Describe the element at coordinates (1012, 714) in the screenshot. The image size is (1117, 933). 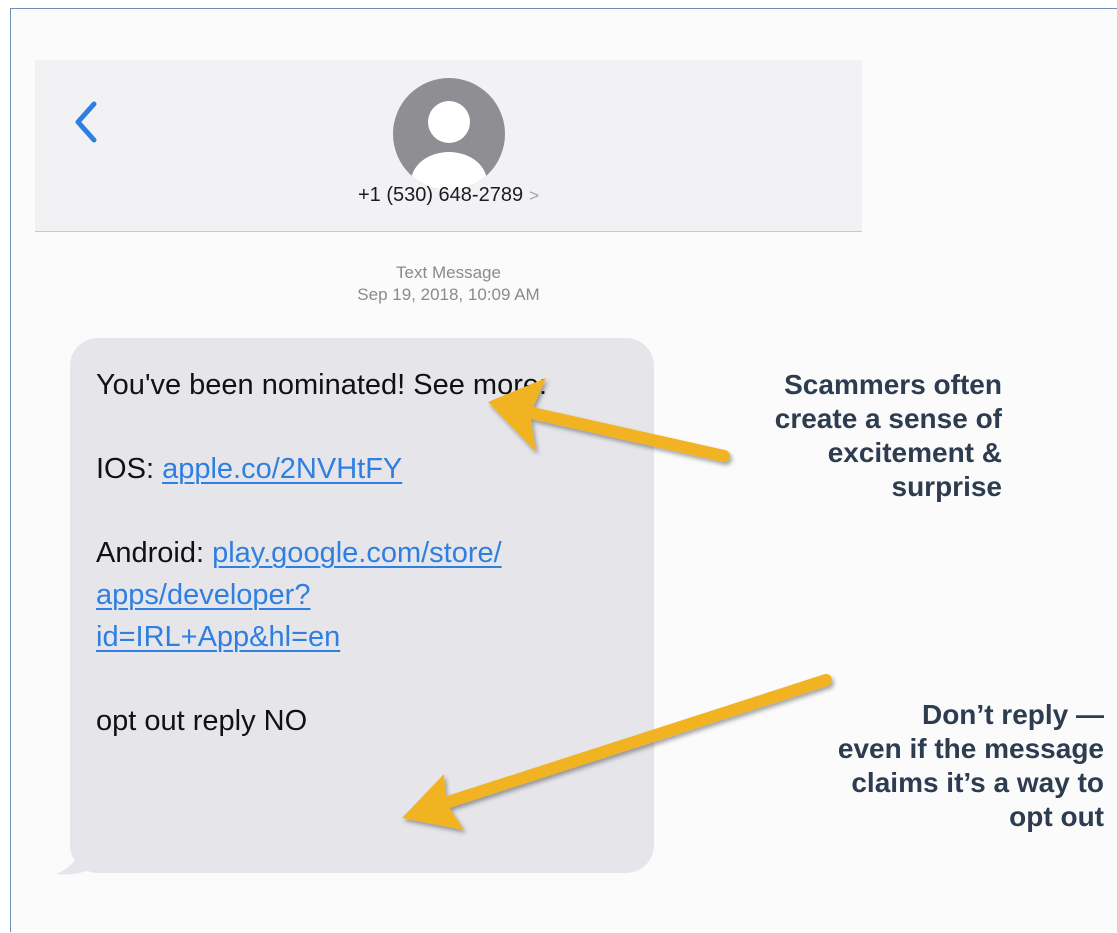
I see `annotation-line: Don’t reply —` at that location.